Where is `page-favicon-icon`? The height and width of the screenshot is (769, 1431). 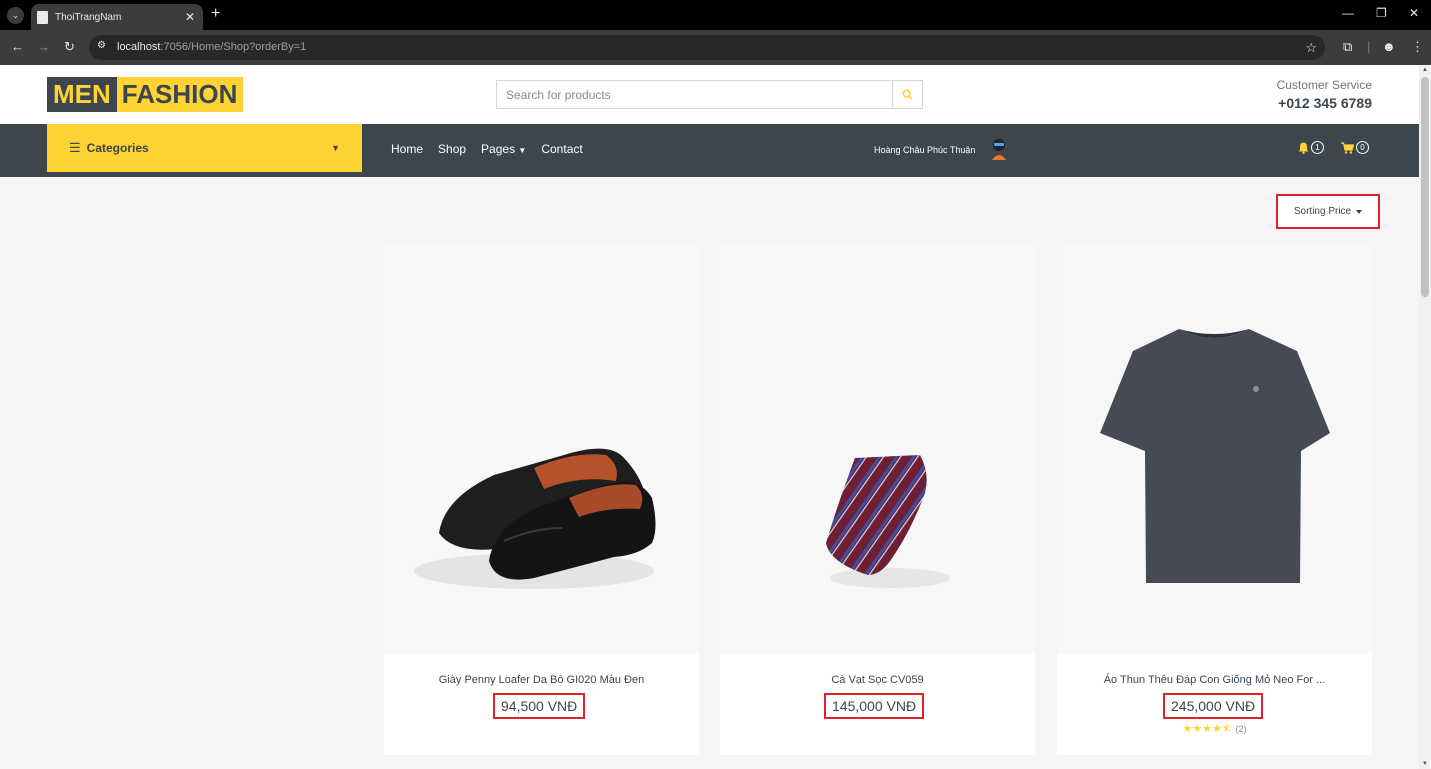
page-favicon-icon is located at coordinates (42, 17).